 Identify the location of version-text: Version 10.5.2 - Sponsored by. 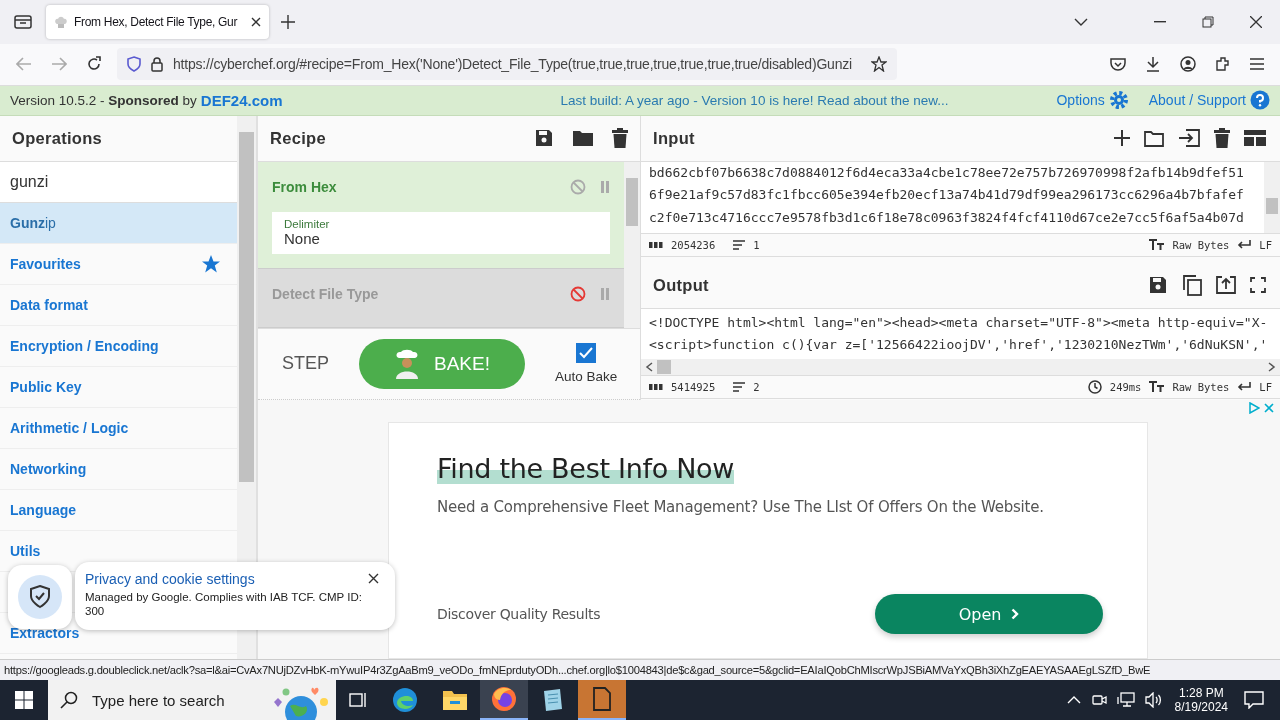
(103, 100).